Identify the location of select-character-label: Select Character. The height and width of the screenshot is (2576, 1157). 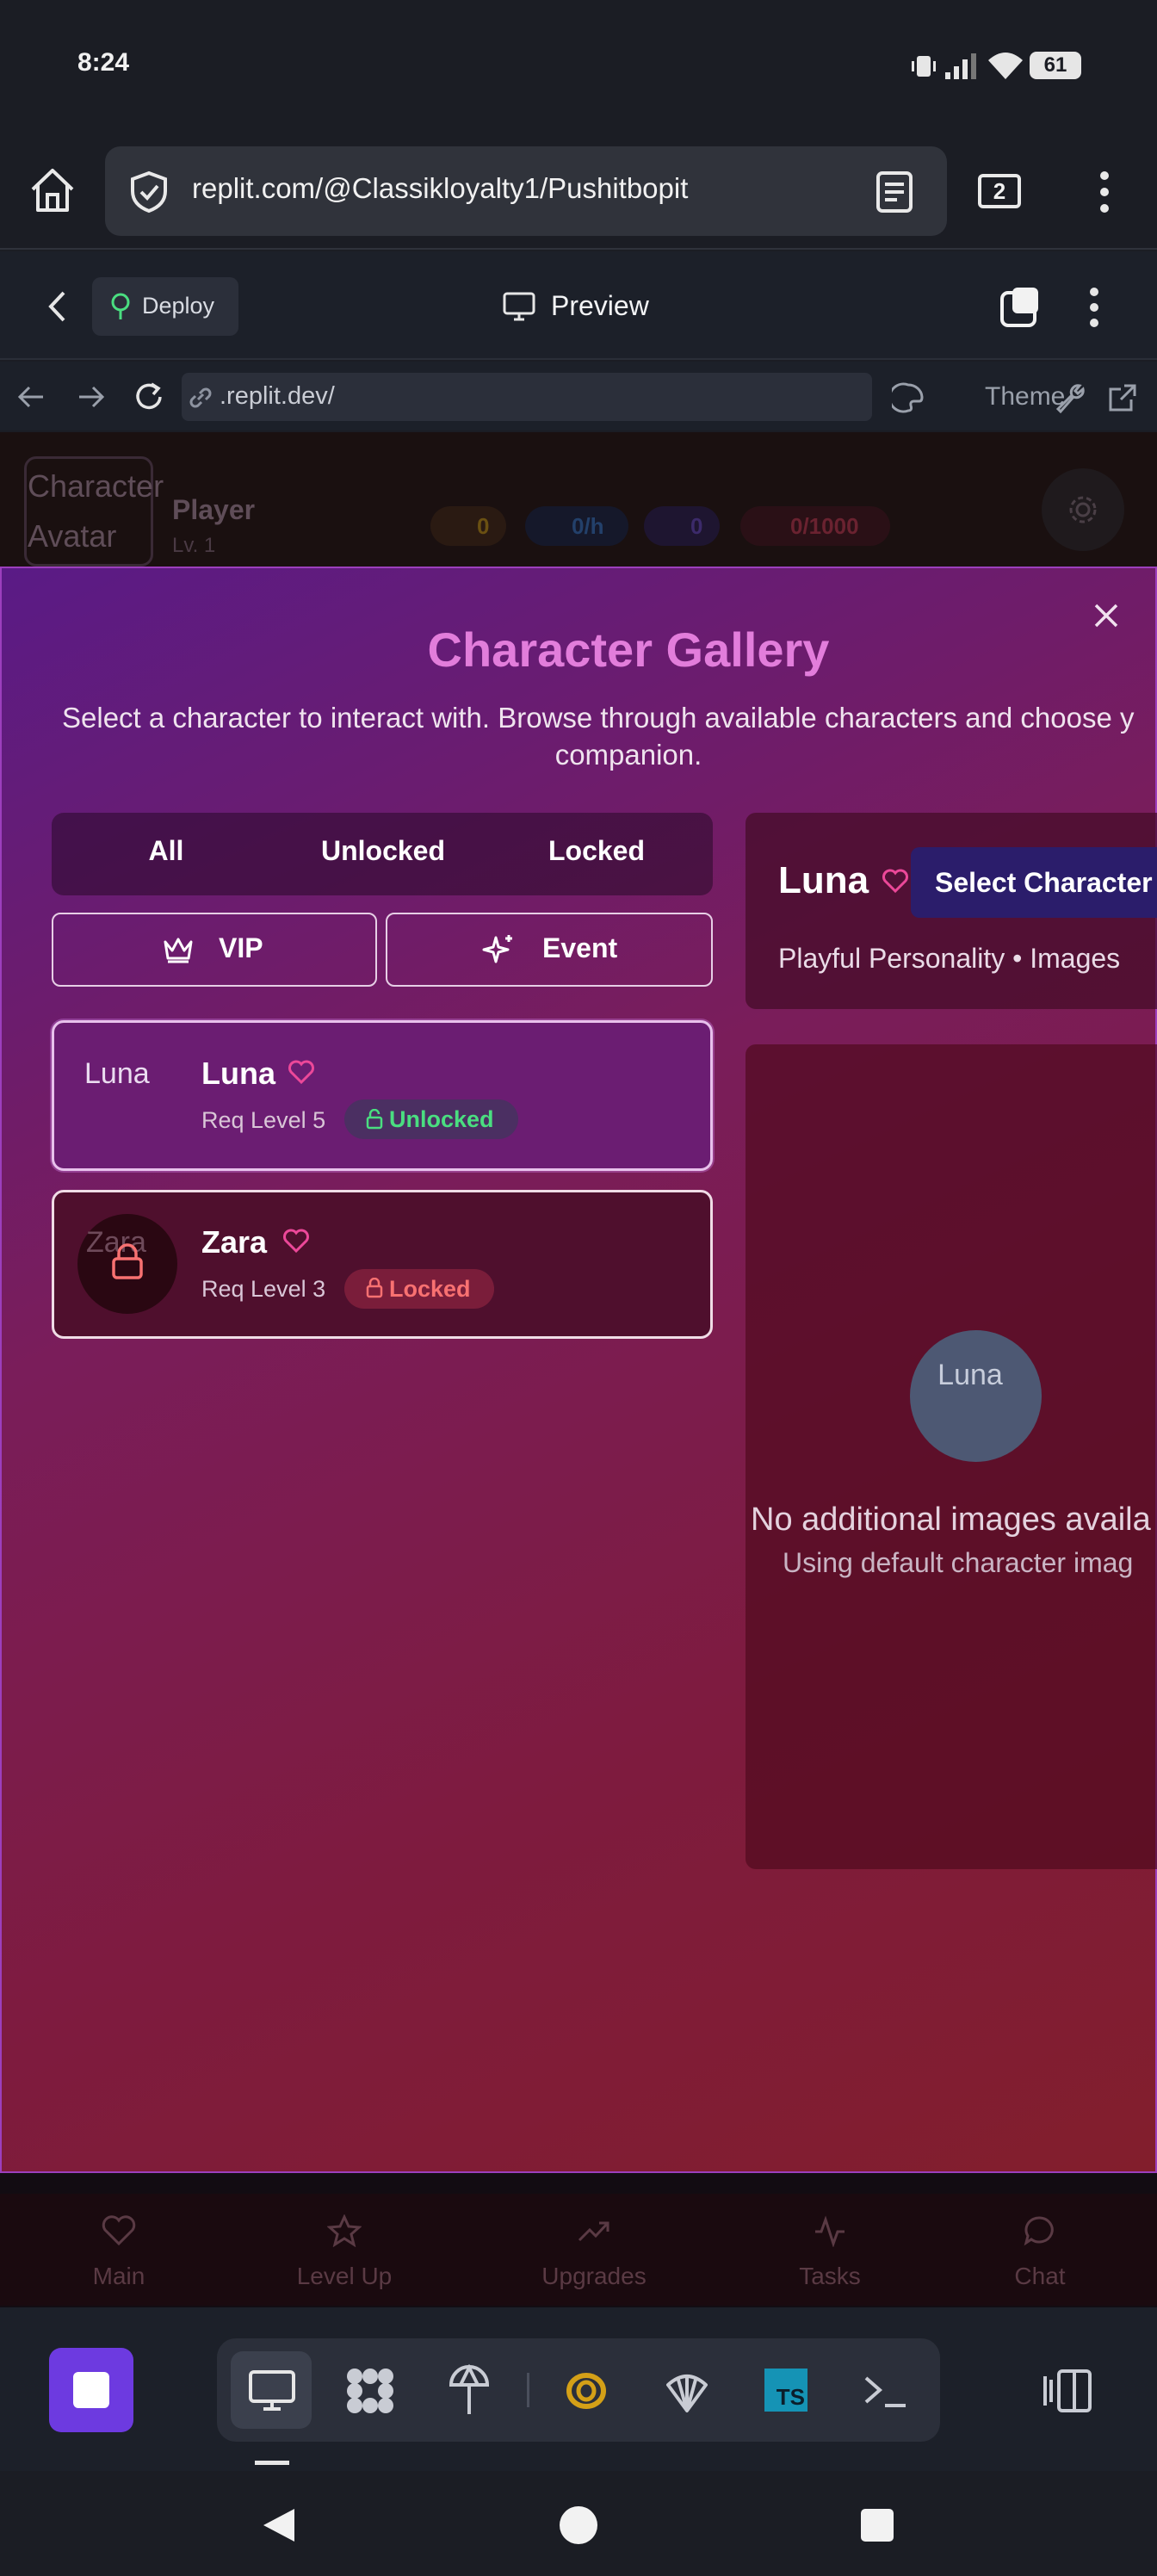
(1044, 883).